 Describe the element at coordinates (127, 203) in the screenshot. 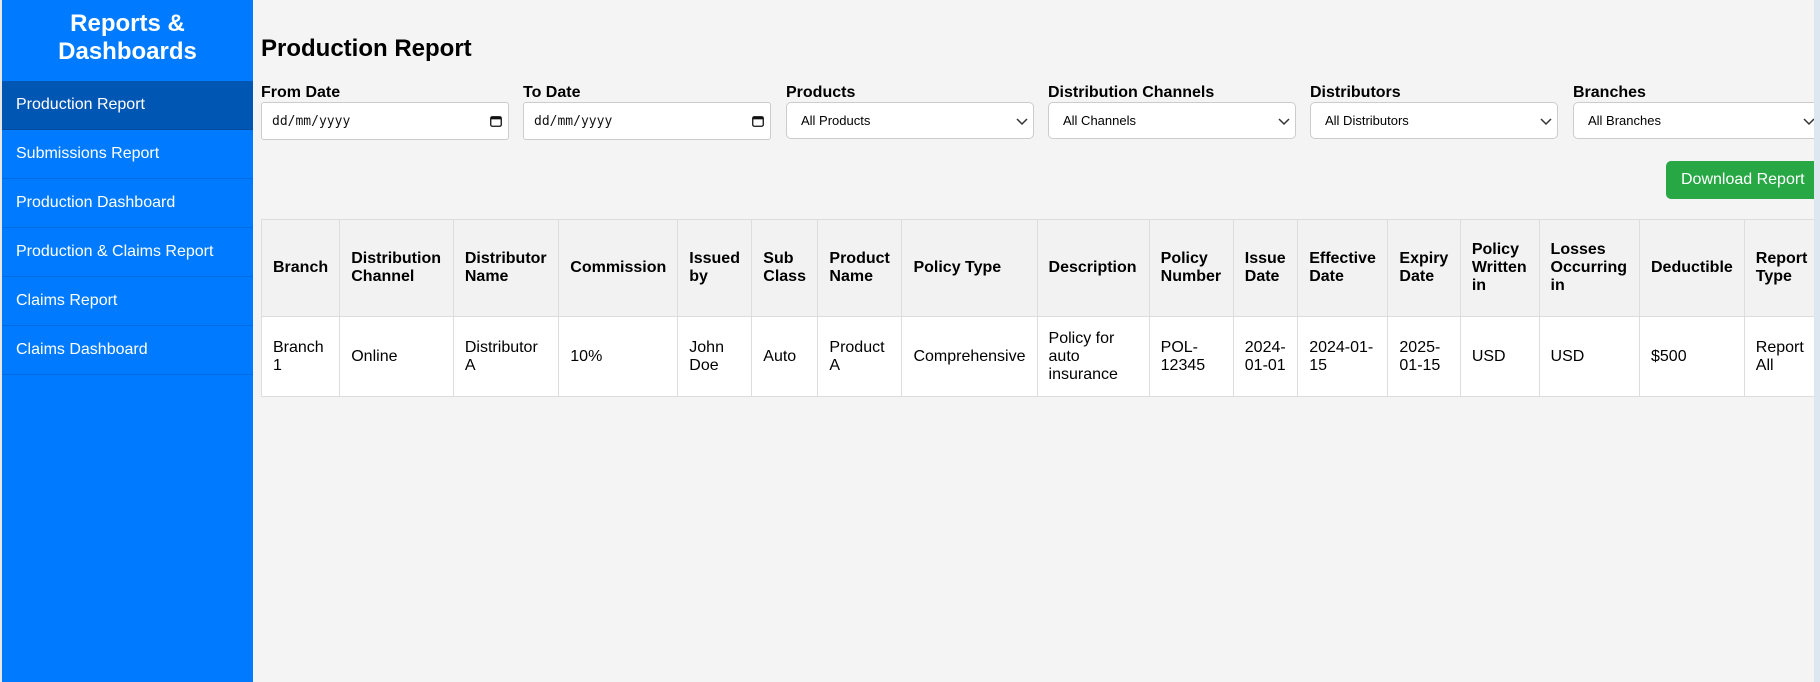

I see `sidebar-item-production-dashboard: Production Dashboard` at that location.